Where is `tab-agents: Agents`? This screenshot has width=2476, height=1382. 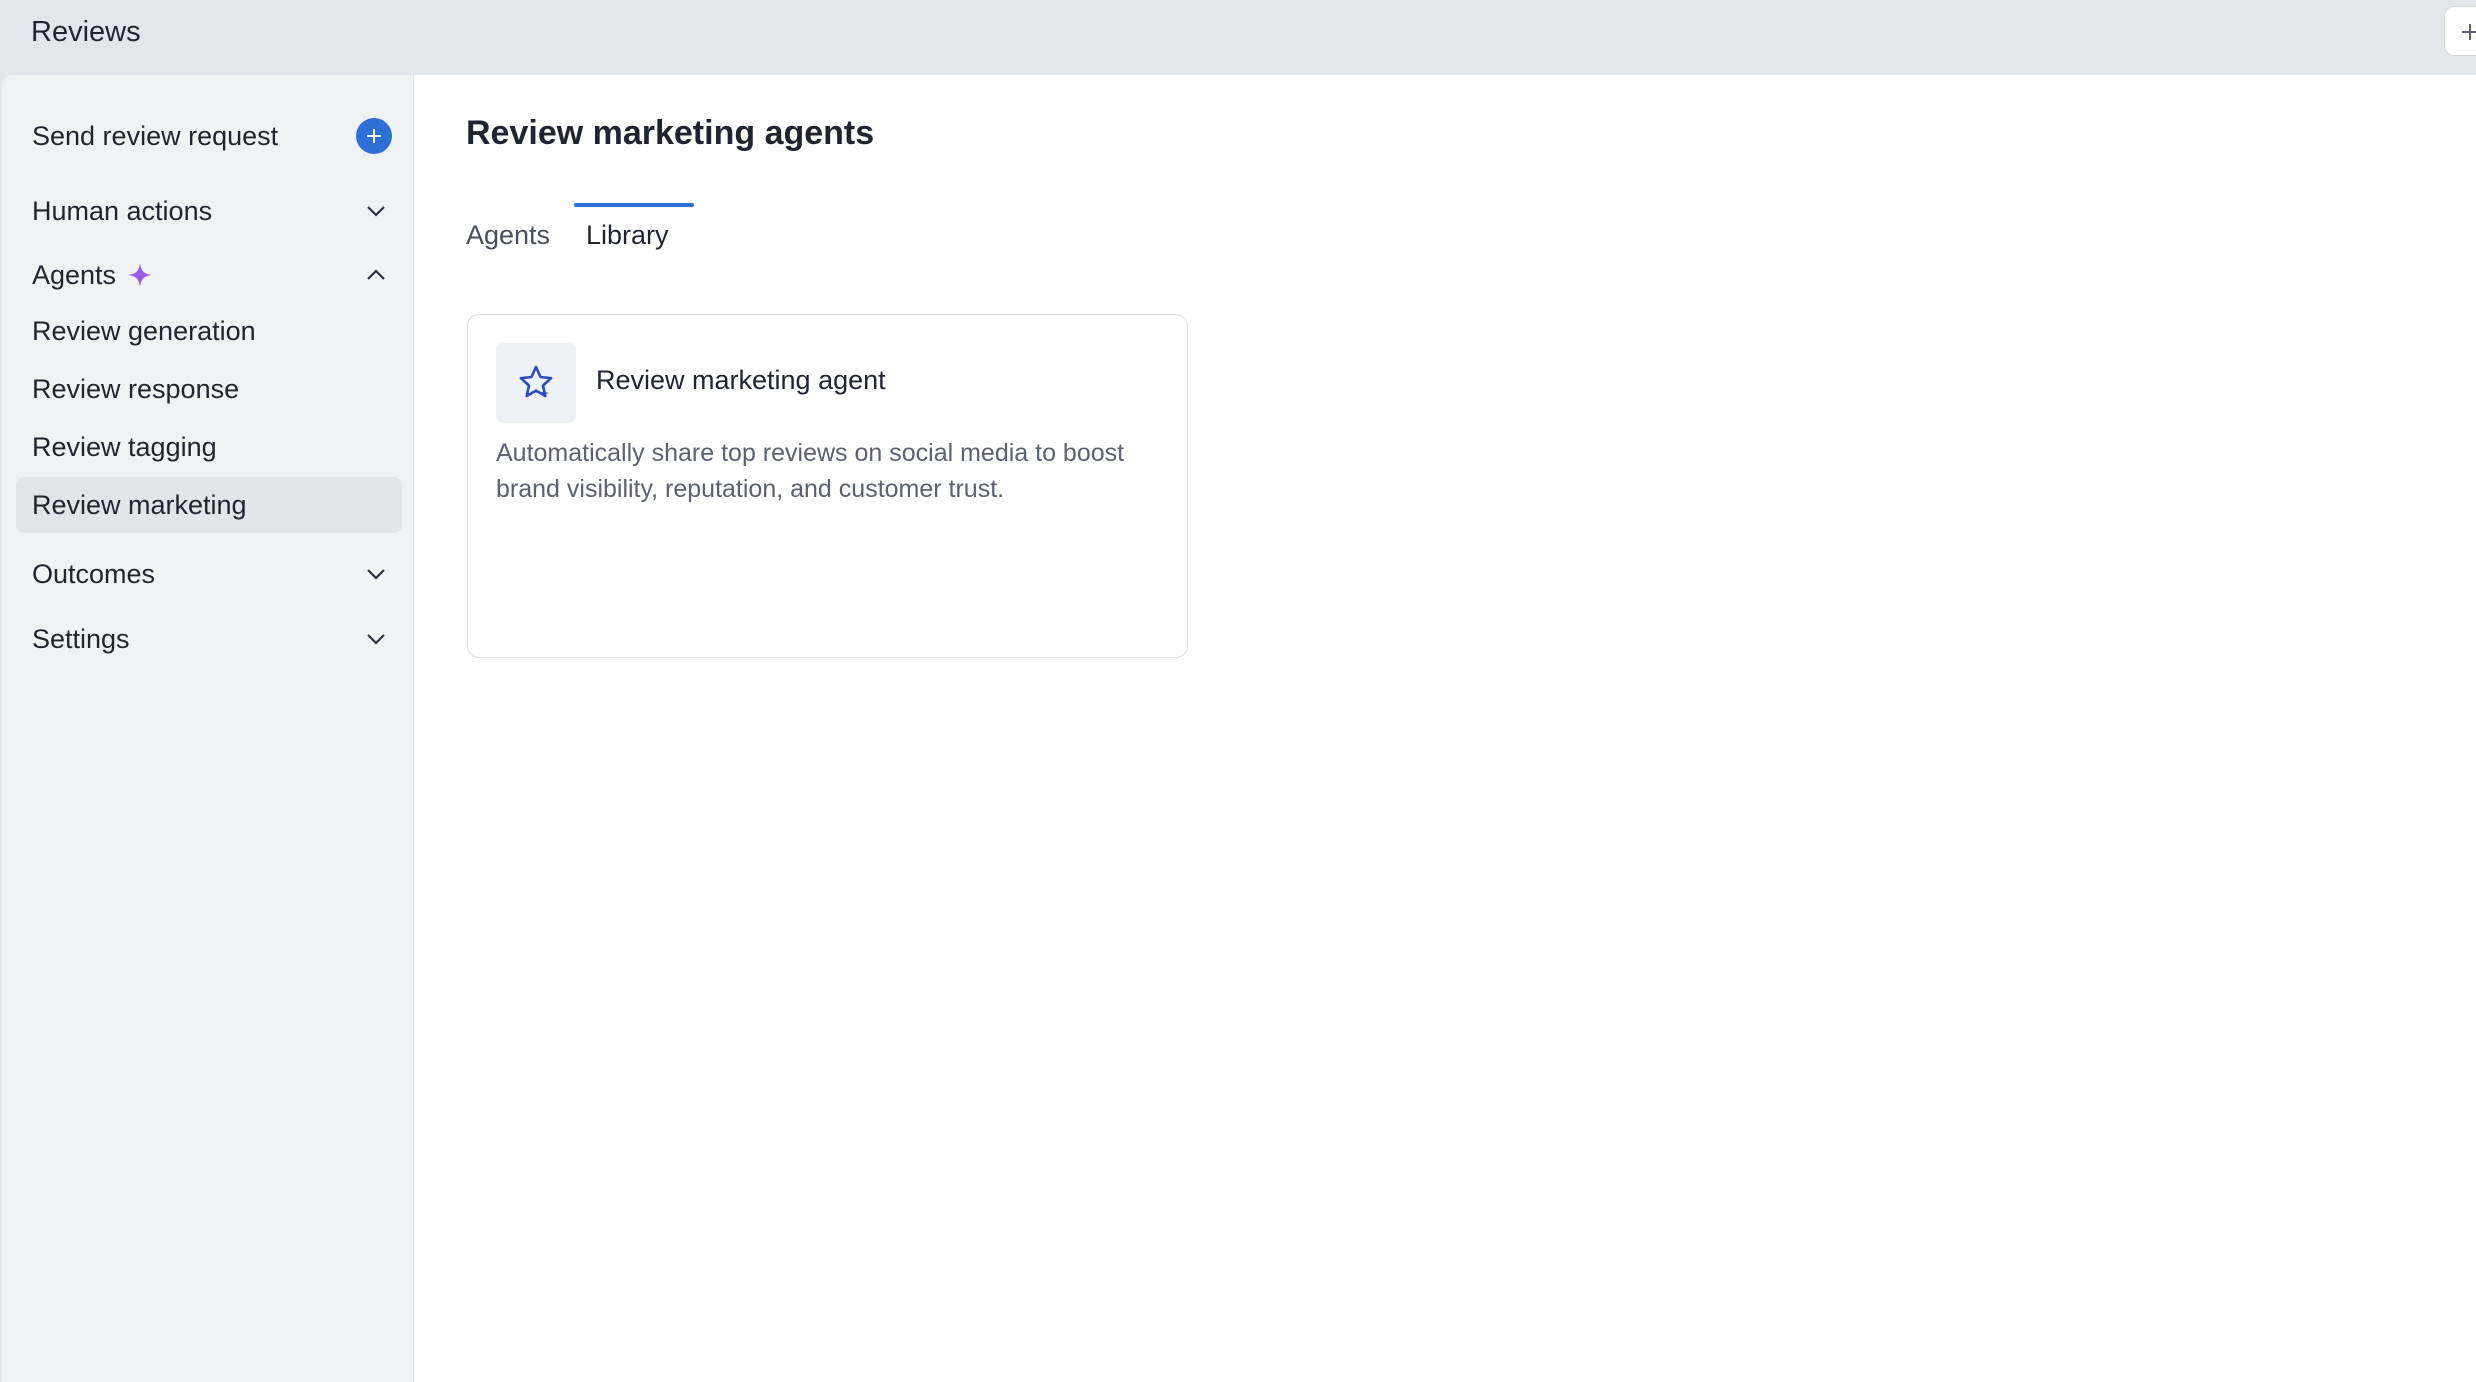 tab-agents: Agents is located at coordinates (508, 245).